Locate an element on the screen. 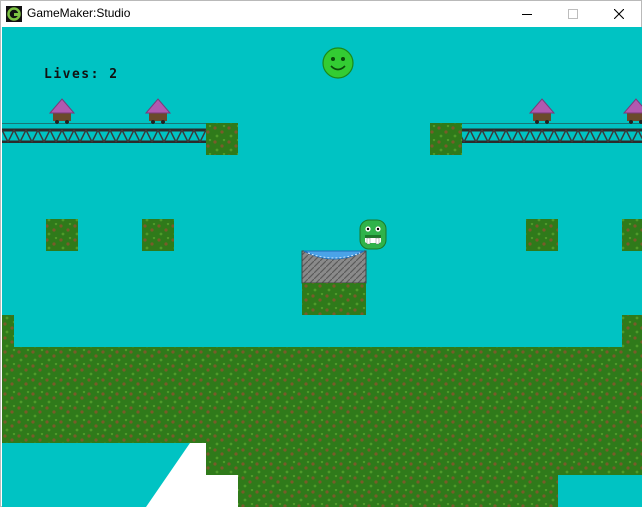  maximize-icon is located at coordinates (573, 14).